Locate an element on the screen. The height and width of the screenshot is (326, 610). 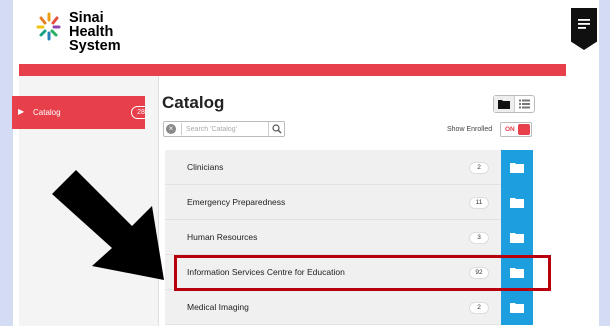
logo-line-2: Health is located at coordinates (91, 32).